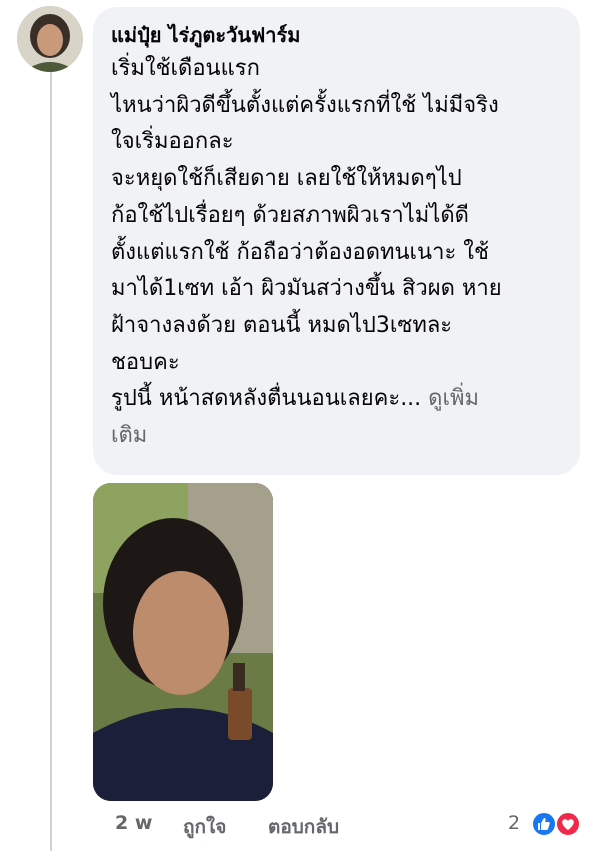 This screenshot has height=851, width=600. Describe the element at coordinates (185, 68) in the screenshot. I see `comment-text-line: เริ่มใช้เดือนแรก` at that location.